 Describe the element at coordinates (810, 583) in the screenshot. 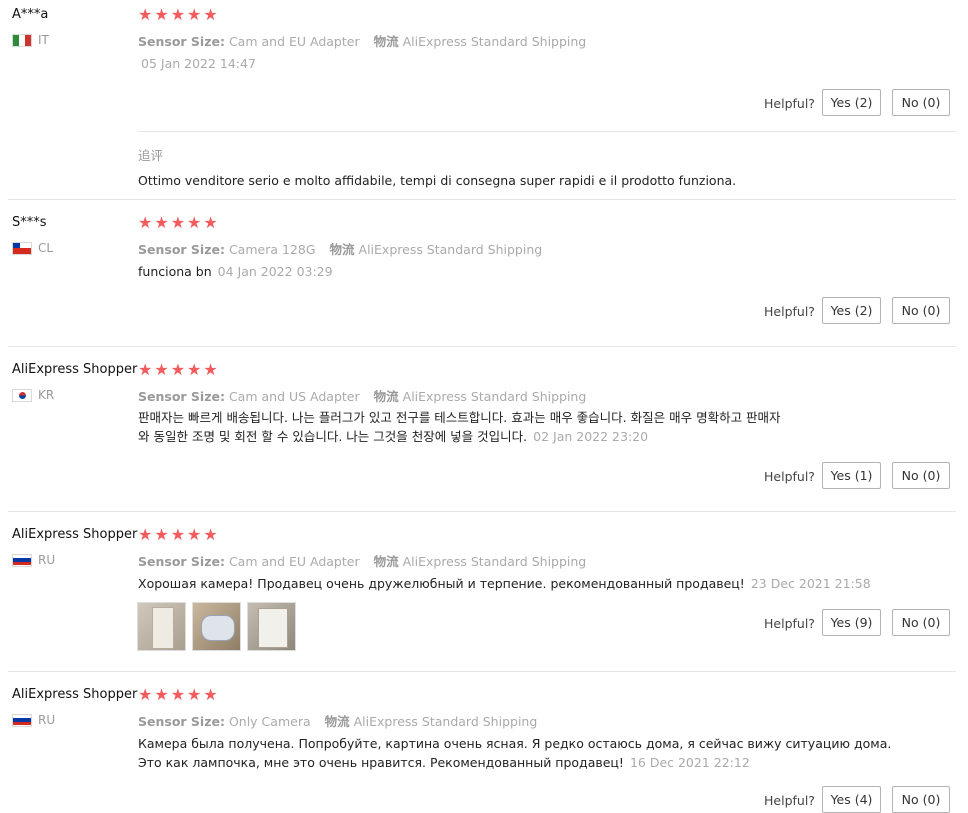

I see `review-date: 23 Dec 2021 21:58` at that location.